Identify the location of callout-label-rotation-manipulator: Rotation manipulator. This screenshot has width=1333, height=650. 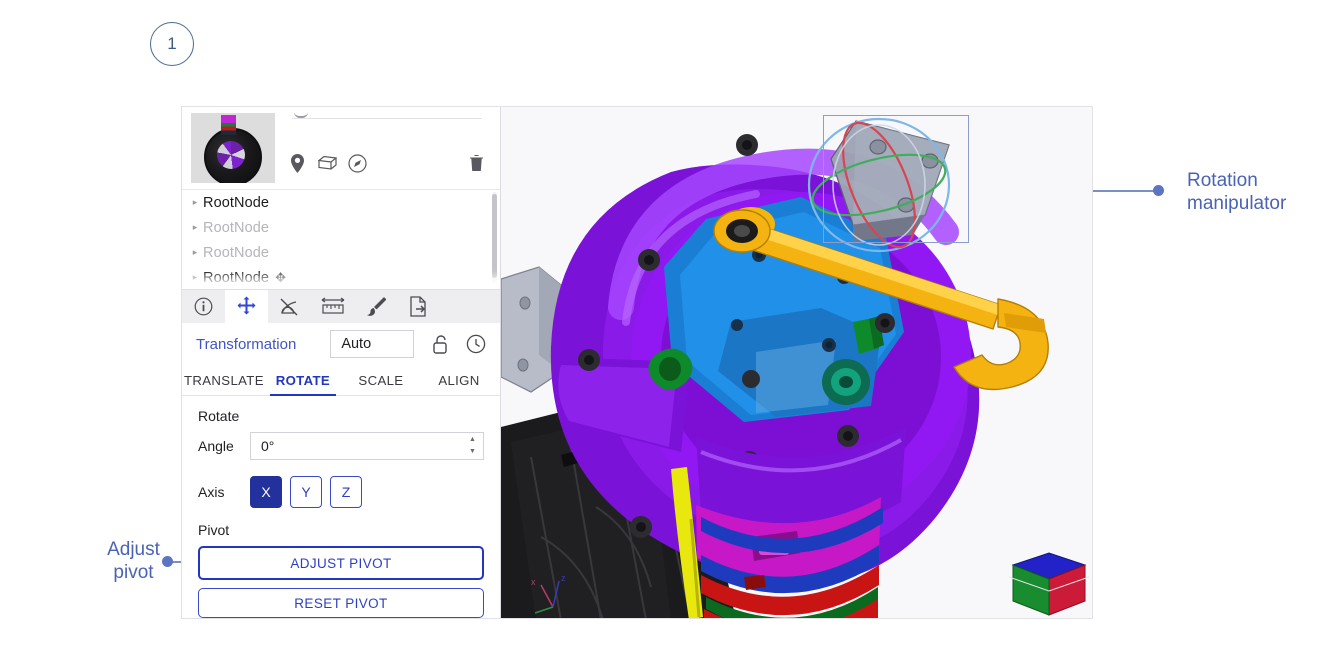
(1257, 192).